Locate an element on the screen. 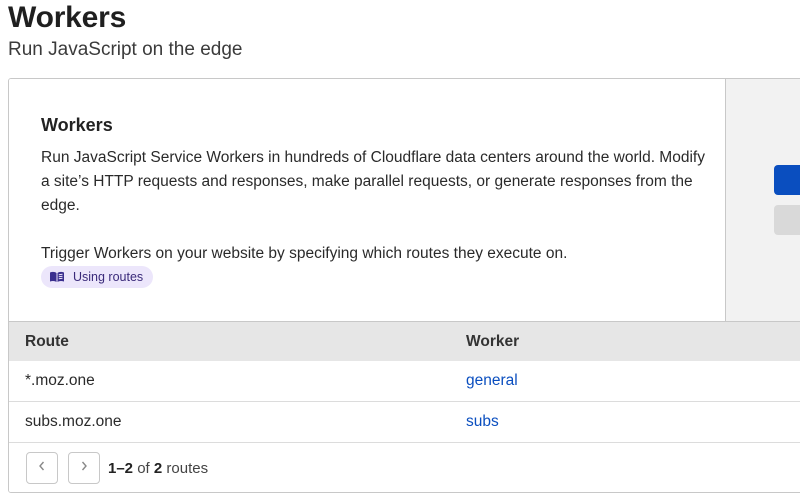  pagination-total: 2 is located at coordinates (158, 468).